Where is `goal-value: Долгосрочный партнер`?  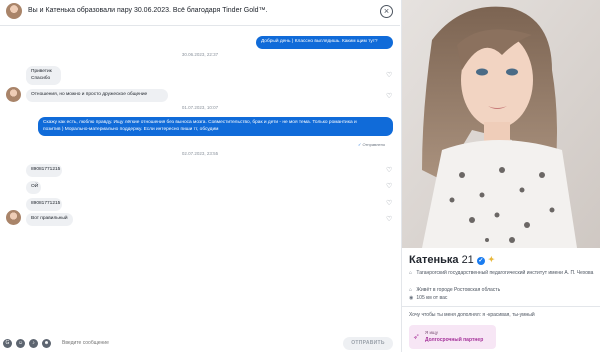
goal-value: Долгосрочный партнер is located at coordinates (454, 340).